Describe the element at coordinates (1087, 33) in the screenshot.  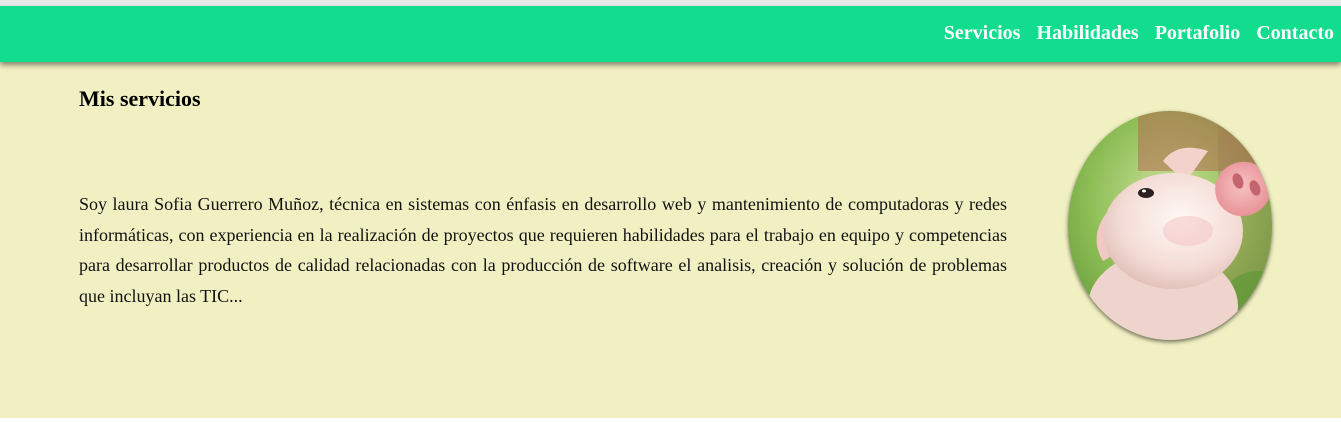
I see `nav-link-habilidades: Habilidades` at that location.